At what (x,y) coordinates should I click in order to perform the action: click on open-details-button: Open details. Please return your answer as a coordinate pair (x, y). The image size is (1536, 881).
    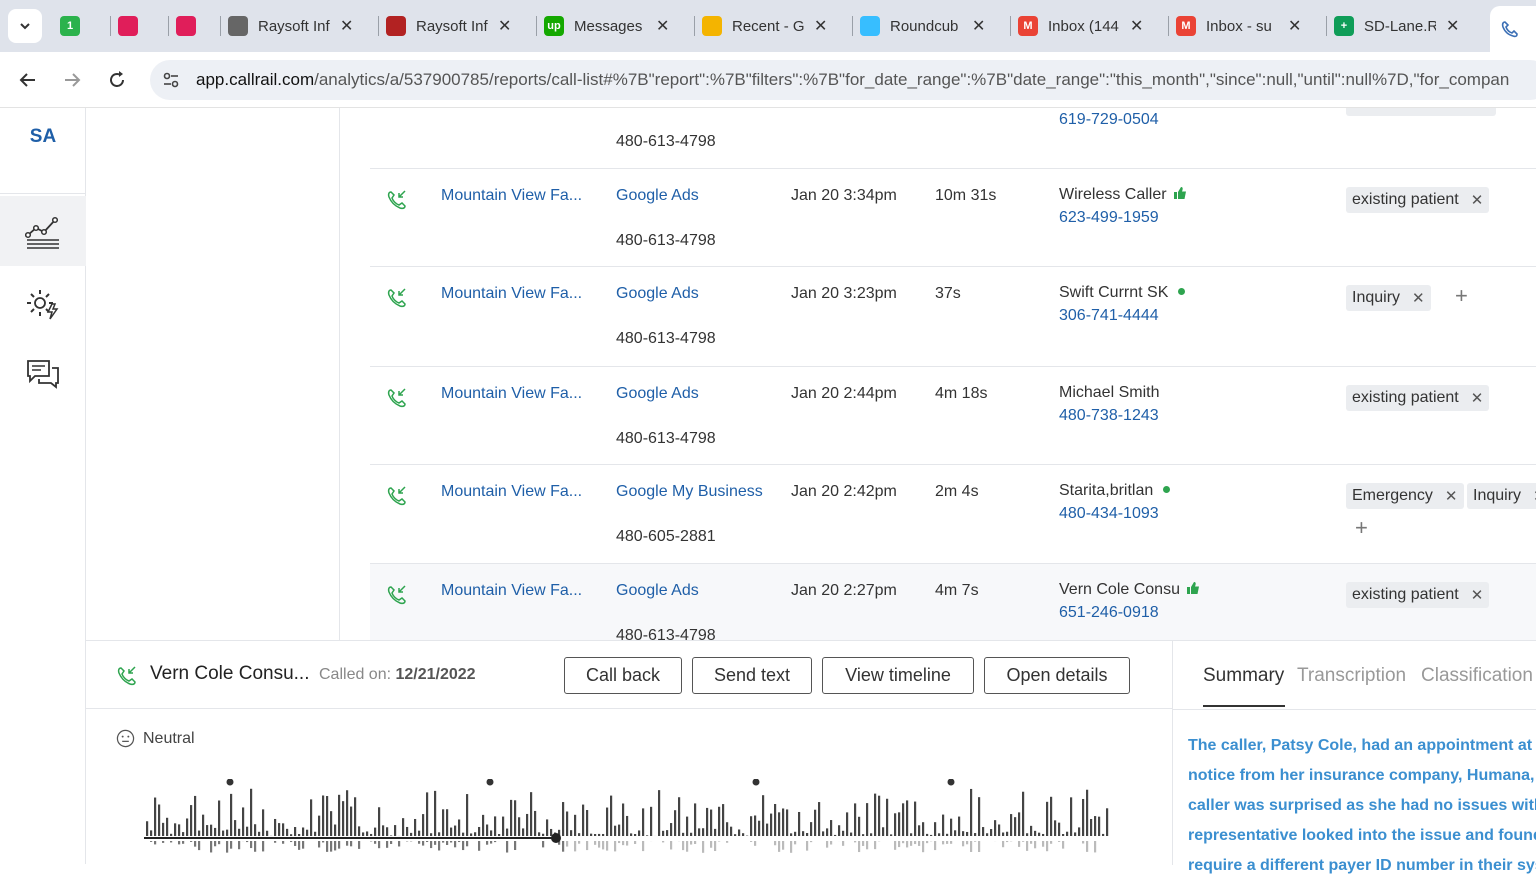
    Looking at the image, I should click on (1057, 675).